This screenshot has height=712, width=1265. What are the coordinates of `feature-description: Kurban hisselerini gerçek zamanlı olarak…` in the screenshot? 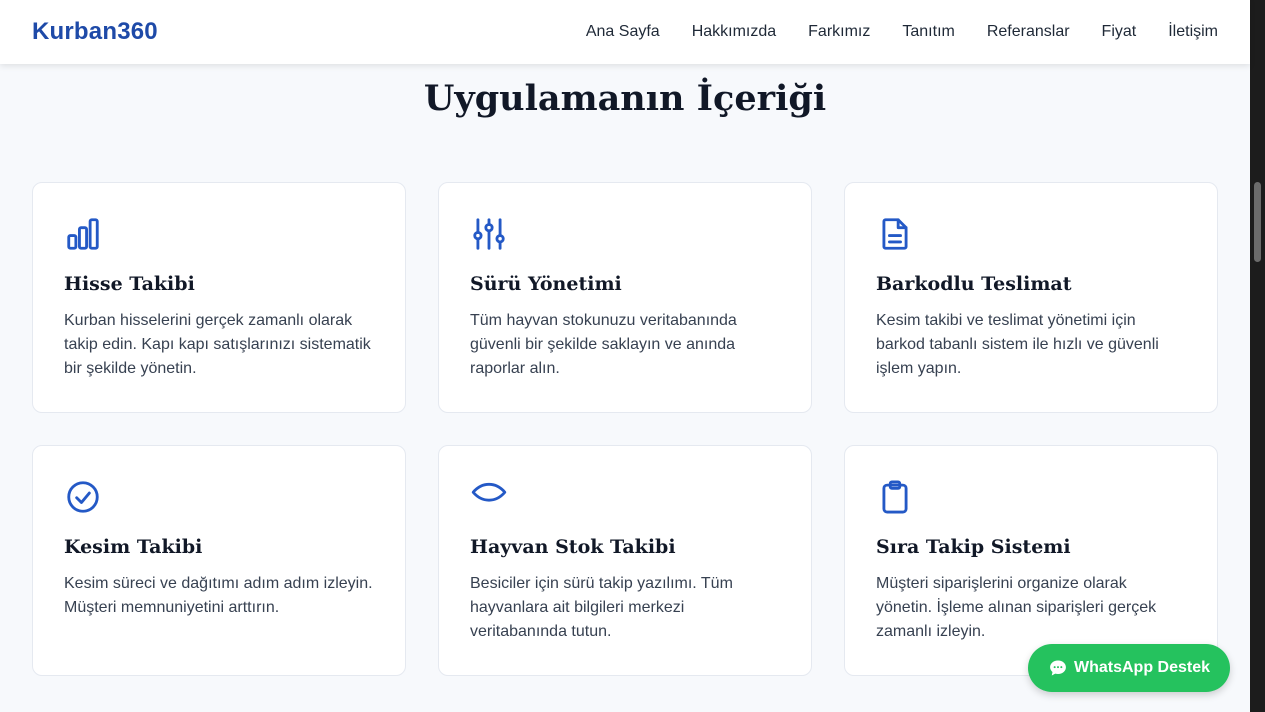 It's located at (217, 344).